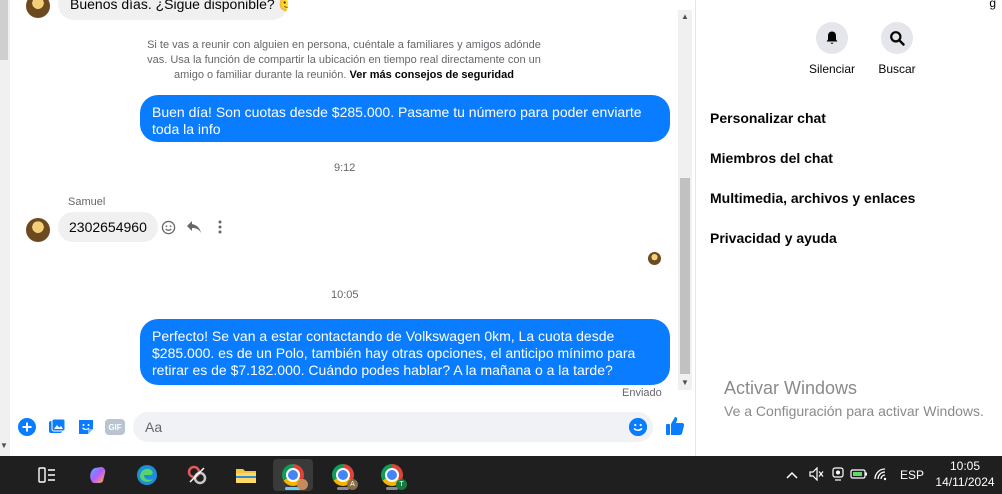 The width and height of the screenshot is (1002, 494). Describe the element at coordinates (965, 482) in the screenshot. I see `clock-date: 14/11/2024` at that location.